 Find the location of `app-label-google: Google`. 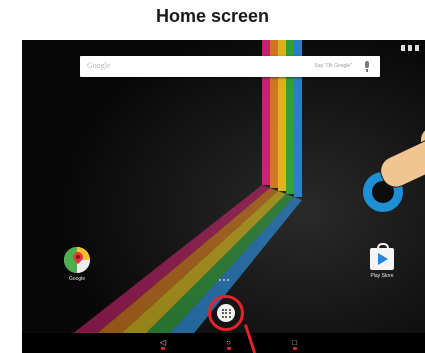

app-label-google: Google is located at coordinates (77, 279).